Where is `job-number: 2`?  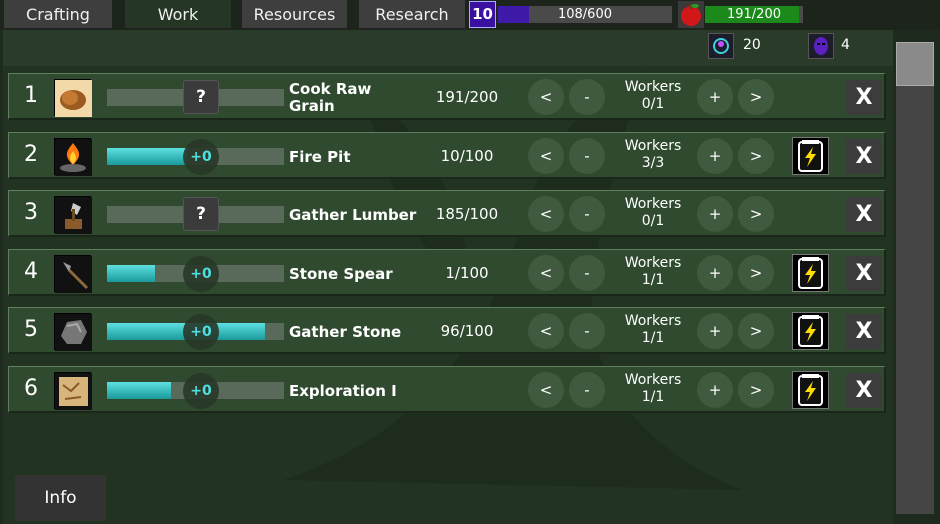 job-number: 2 is located at coordinates (31, 154).